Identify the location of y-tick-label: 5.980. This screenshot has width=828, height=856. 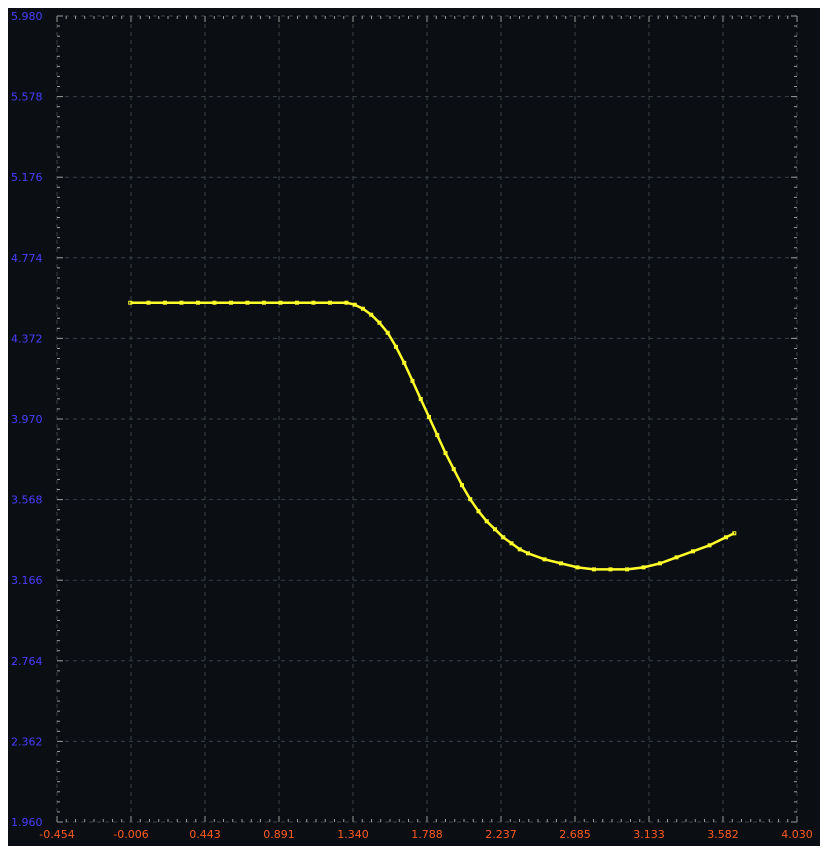
(27, 16).